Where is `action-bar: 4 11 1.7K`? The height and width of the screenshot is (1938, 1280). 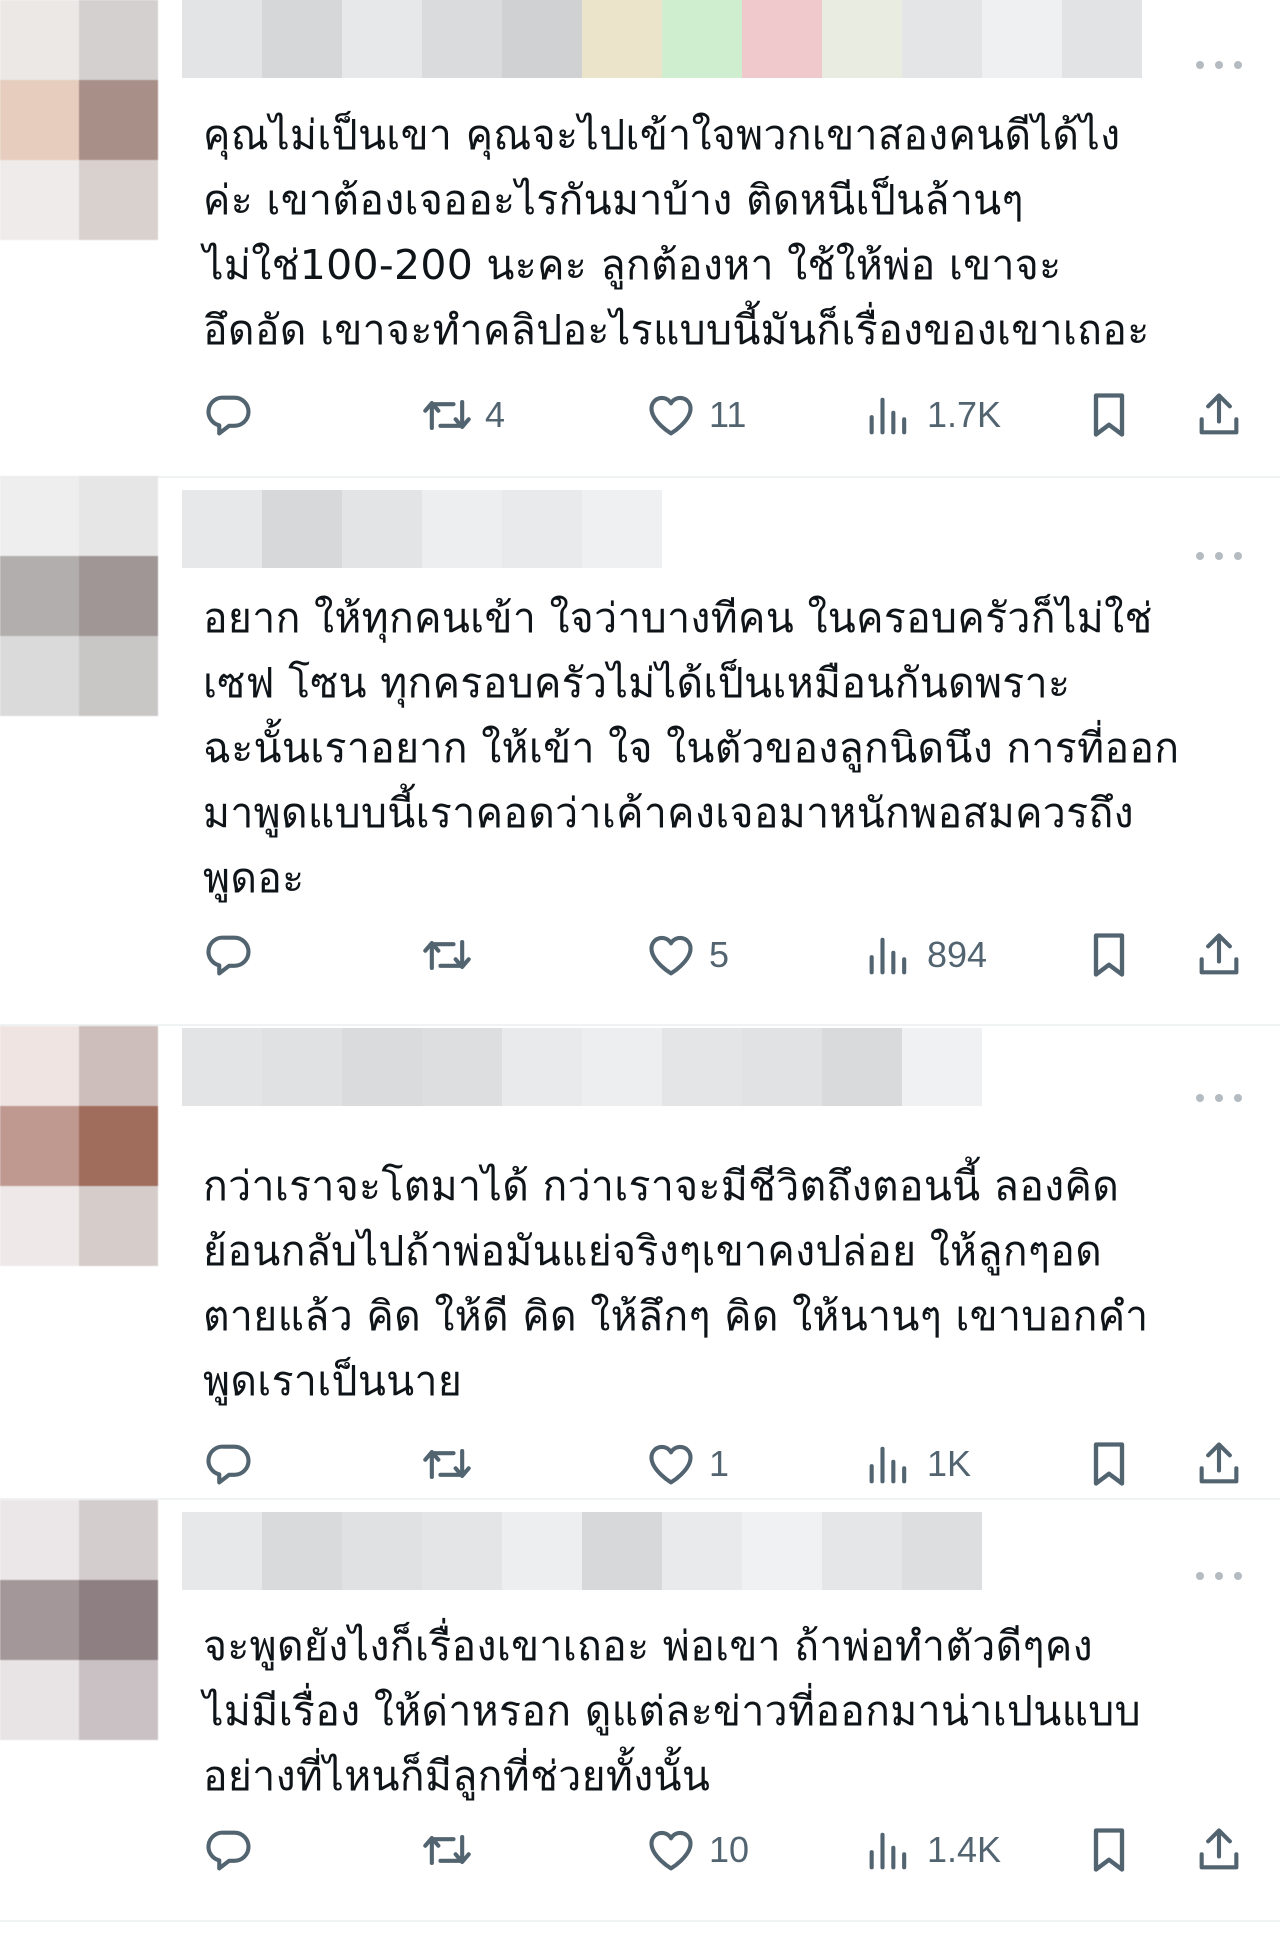 action-bar: 4 11 1.7K is located at coordinates (725, 415).